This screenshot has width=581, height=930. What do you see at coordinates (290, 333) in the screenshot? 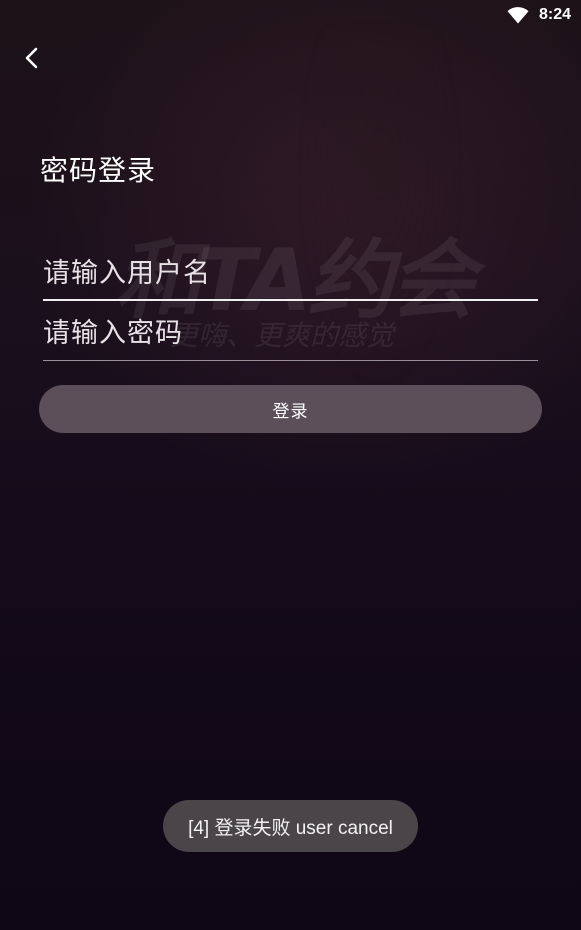
I see `password-input` at bounding box center [290, 333].